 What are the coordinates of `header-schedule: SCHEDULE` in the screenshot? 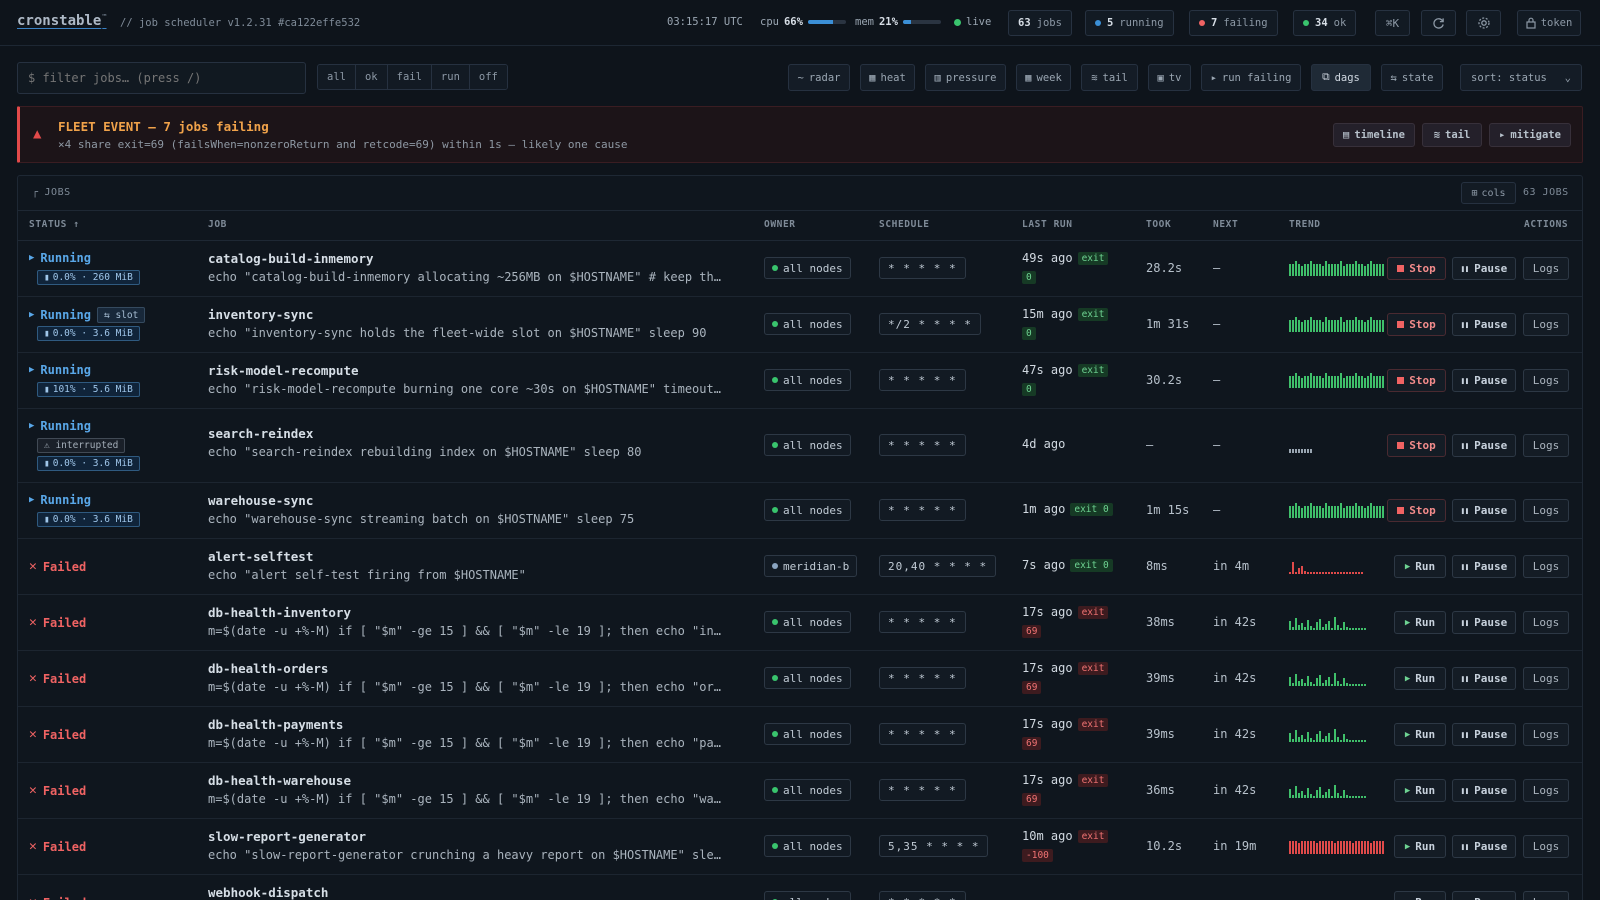 It's located at (904, 224).